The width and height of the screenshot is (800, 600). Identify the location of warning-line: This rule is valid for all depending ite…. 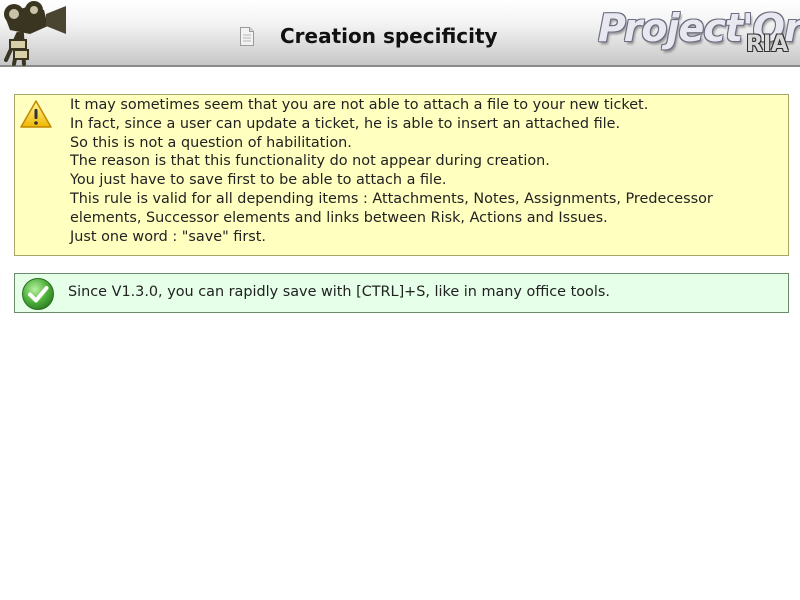
(391, 208).